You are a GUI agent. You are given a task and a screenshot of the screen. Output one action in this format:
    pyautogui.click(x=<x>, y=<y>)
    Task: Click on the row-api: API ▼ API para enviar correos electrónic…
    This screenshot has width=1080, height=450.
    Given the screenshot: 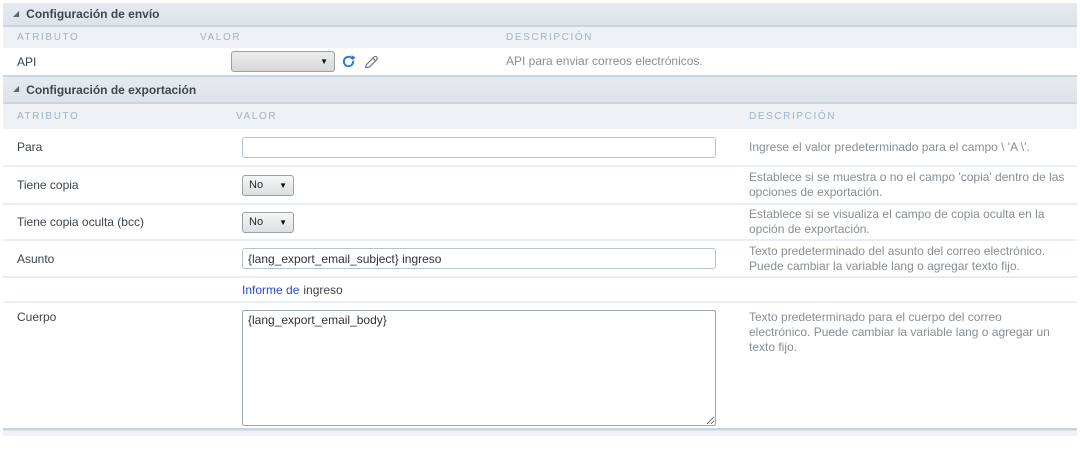 What is the action you would take?
    pyautogui.click(x=540, y=61)
    